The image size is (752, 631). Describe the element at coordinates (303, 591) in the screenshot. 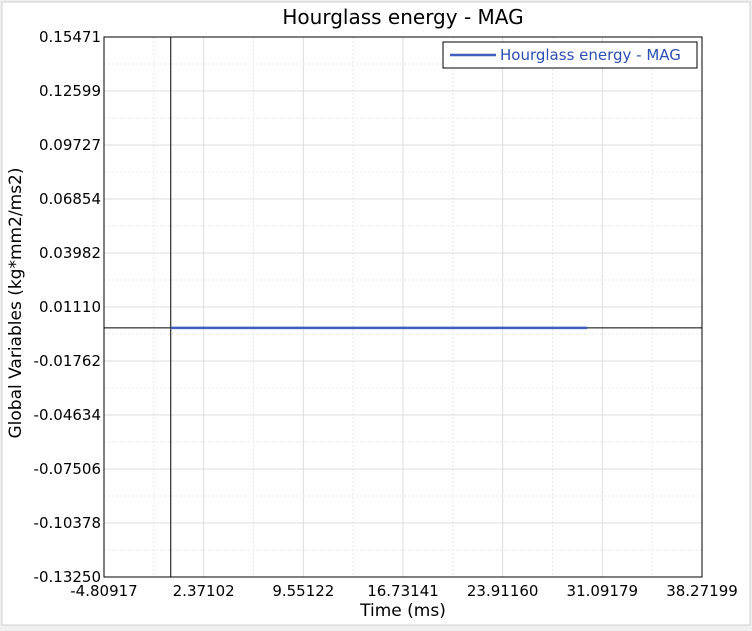

I see `x-tick-label: 9.55122` at that location.